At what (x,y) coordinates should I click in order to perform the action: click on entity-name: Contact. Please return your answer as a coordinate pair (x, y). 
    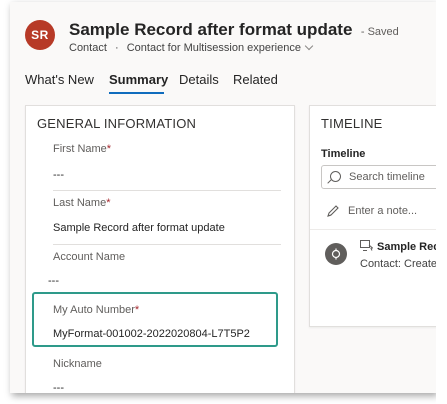
    Looking at the image, I should click on (88, 48).